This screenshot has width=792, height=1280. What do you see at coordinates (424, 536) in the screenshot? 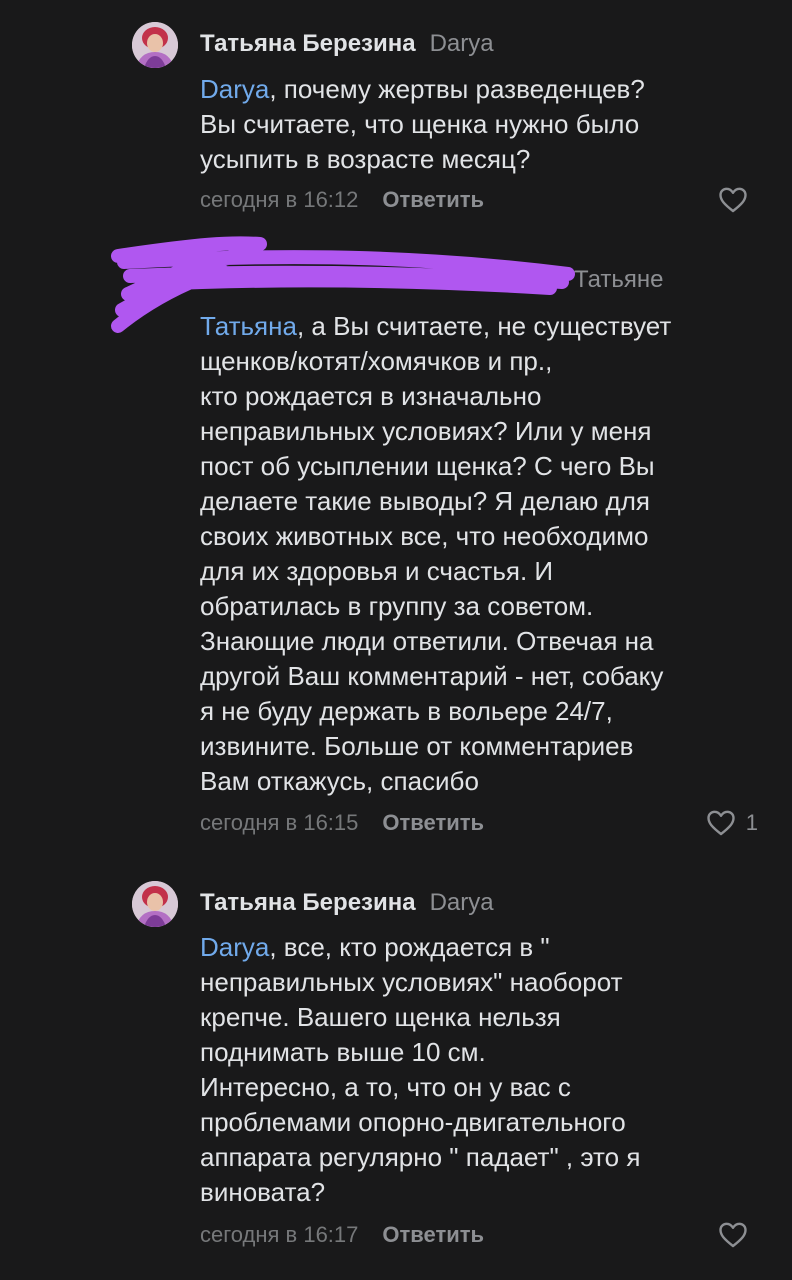
I see `comment-line: своих животных все, что необходимо` at bounding box center [424, 536].